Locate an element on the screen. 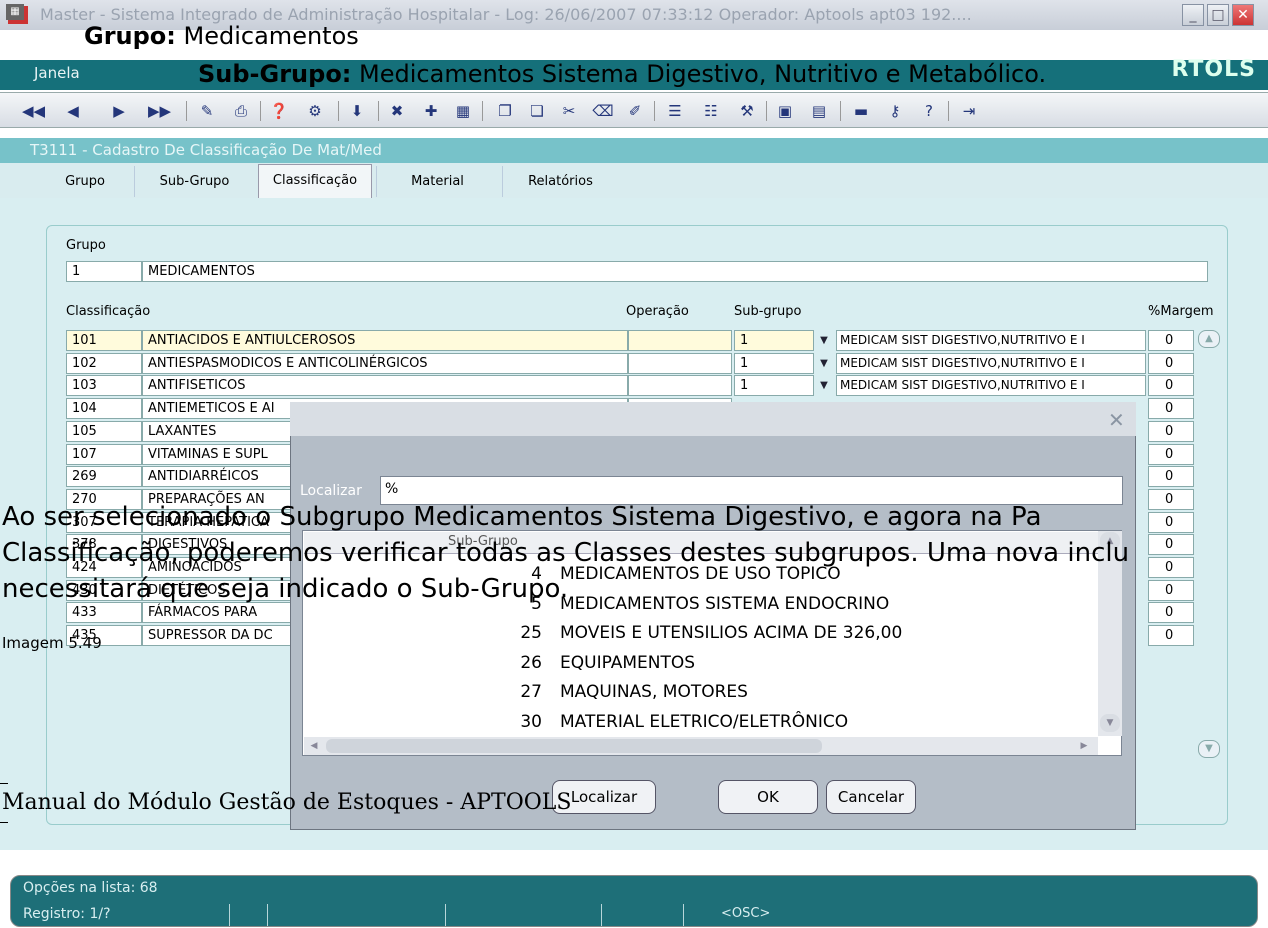  status-opcoes: Opções na lista: 68 is located at coordinates (90, 888).